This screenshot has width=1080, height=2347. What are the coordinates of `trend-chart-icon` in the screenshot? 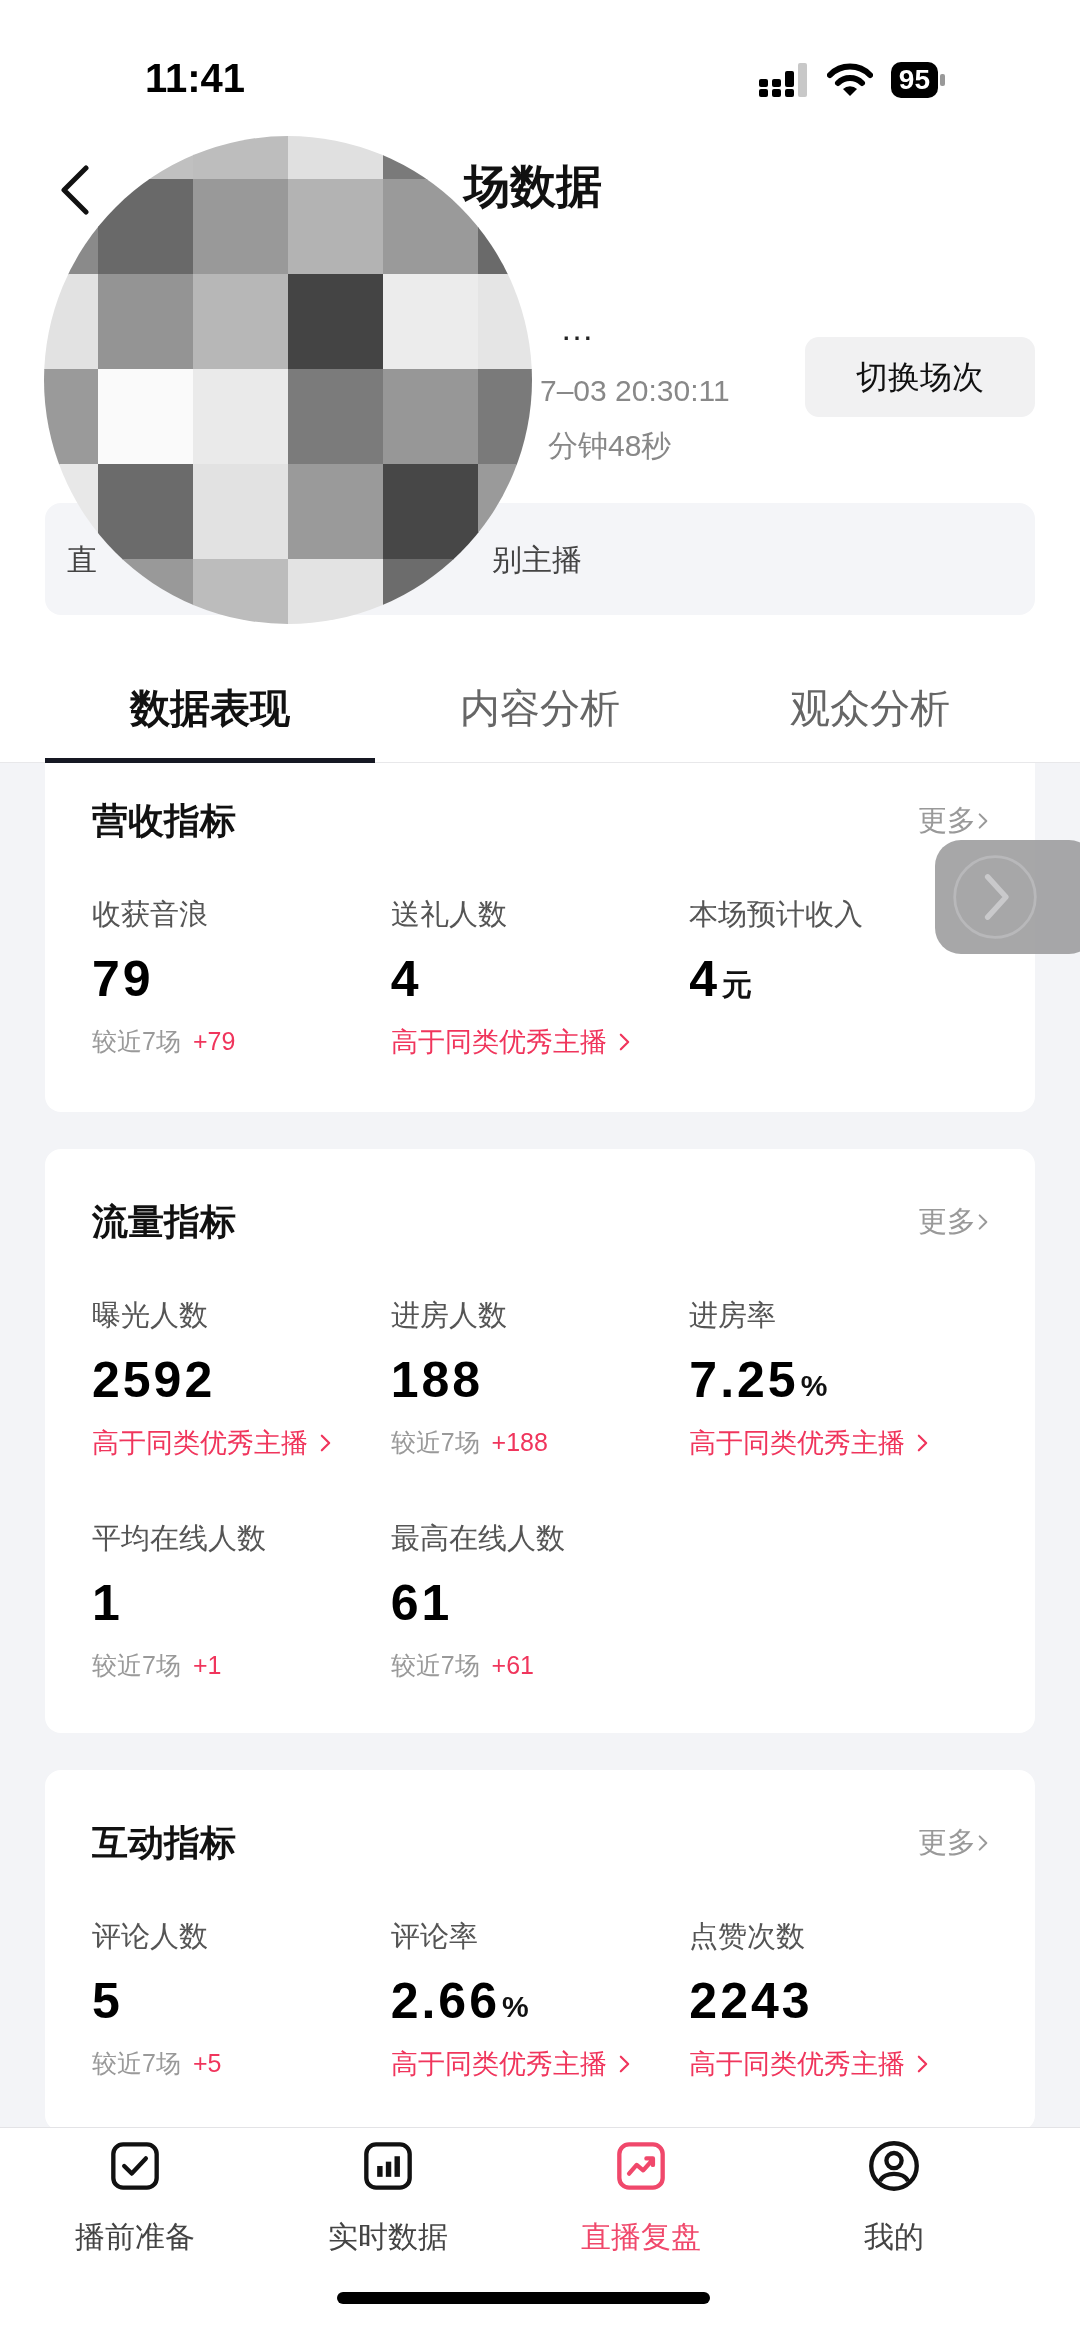 It's located at (640, 2166).